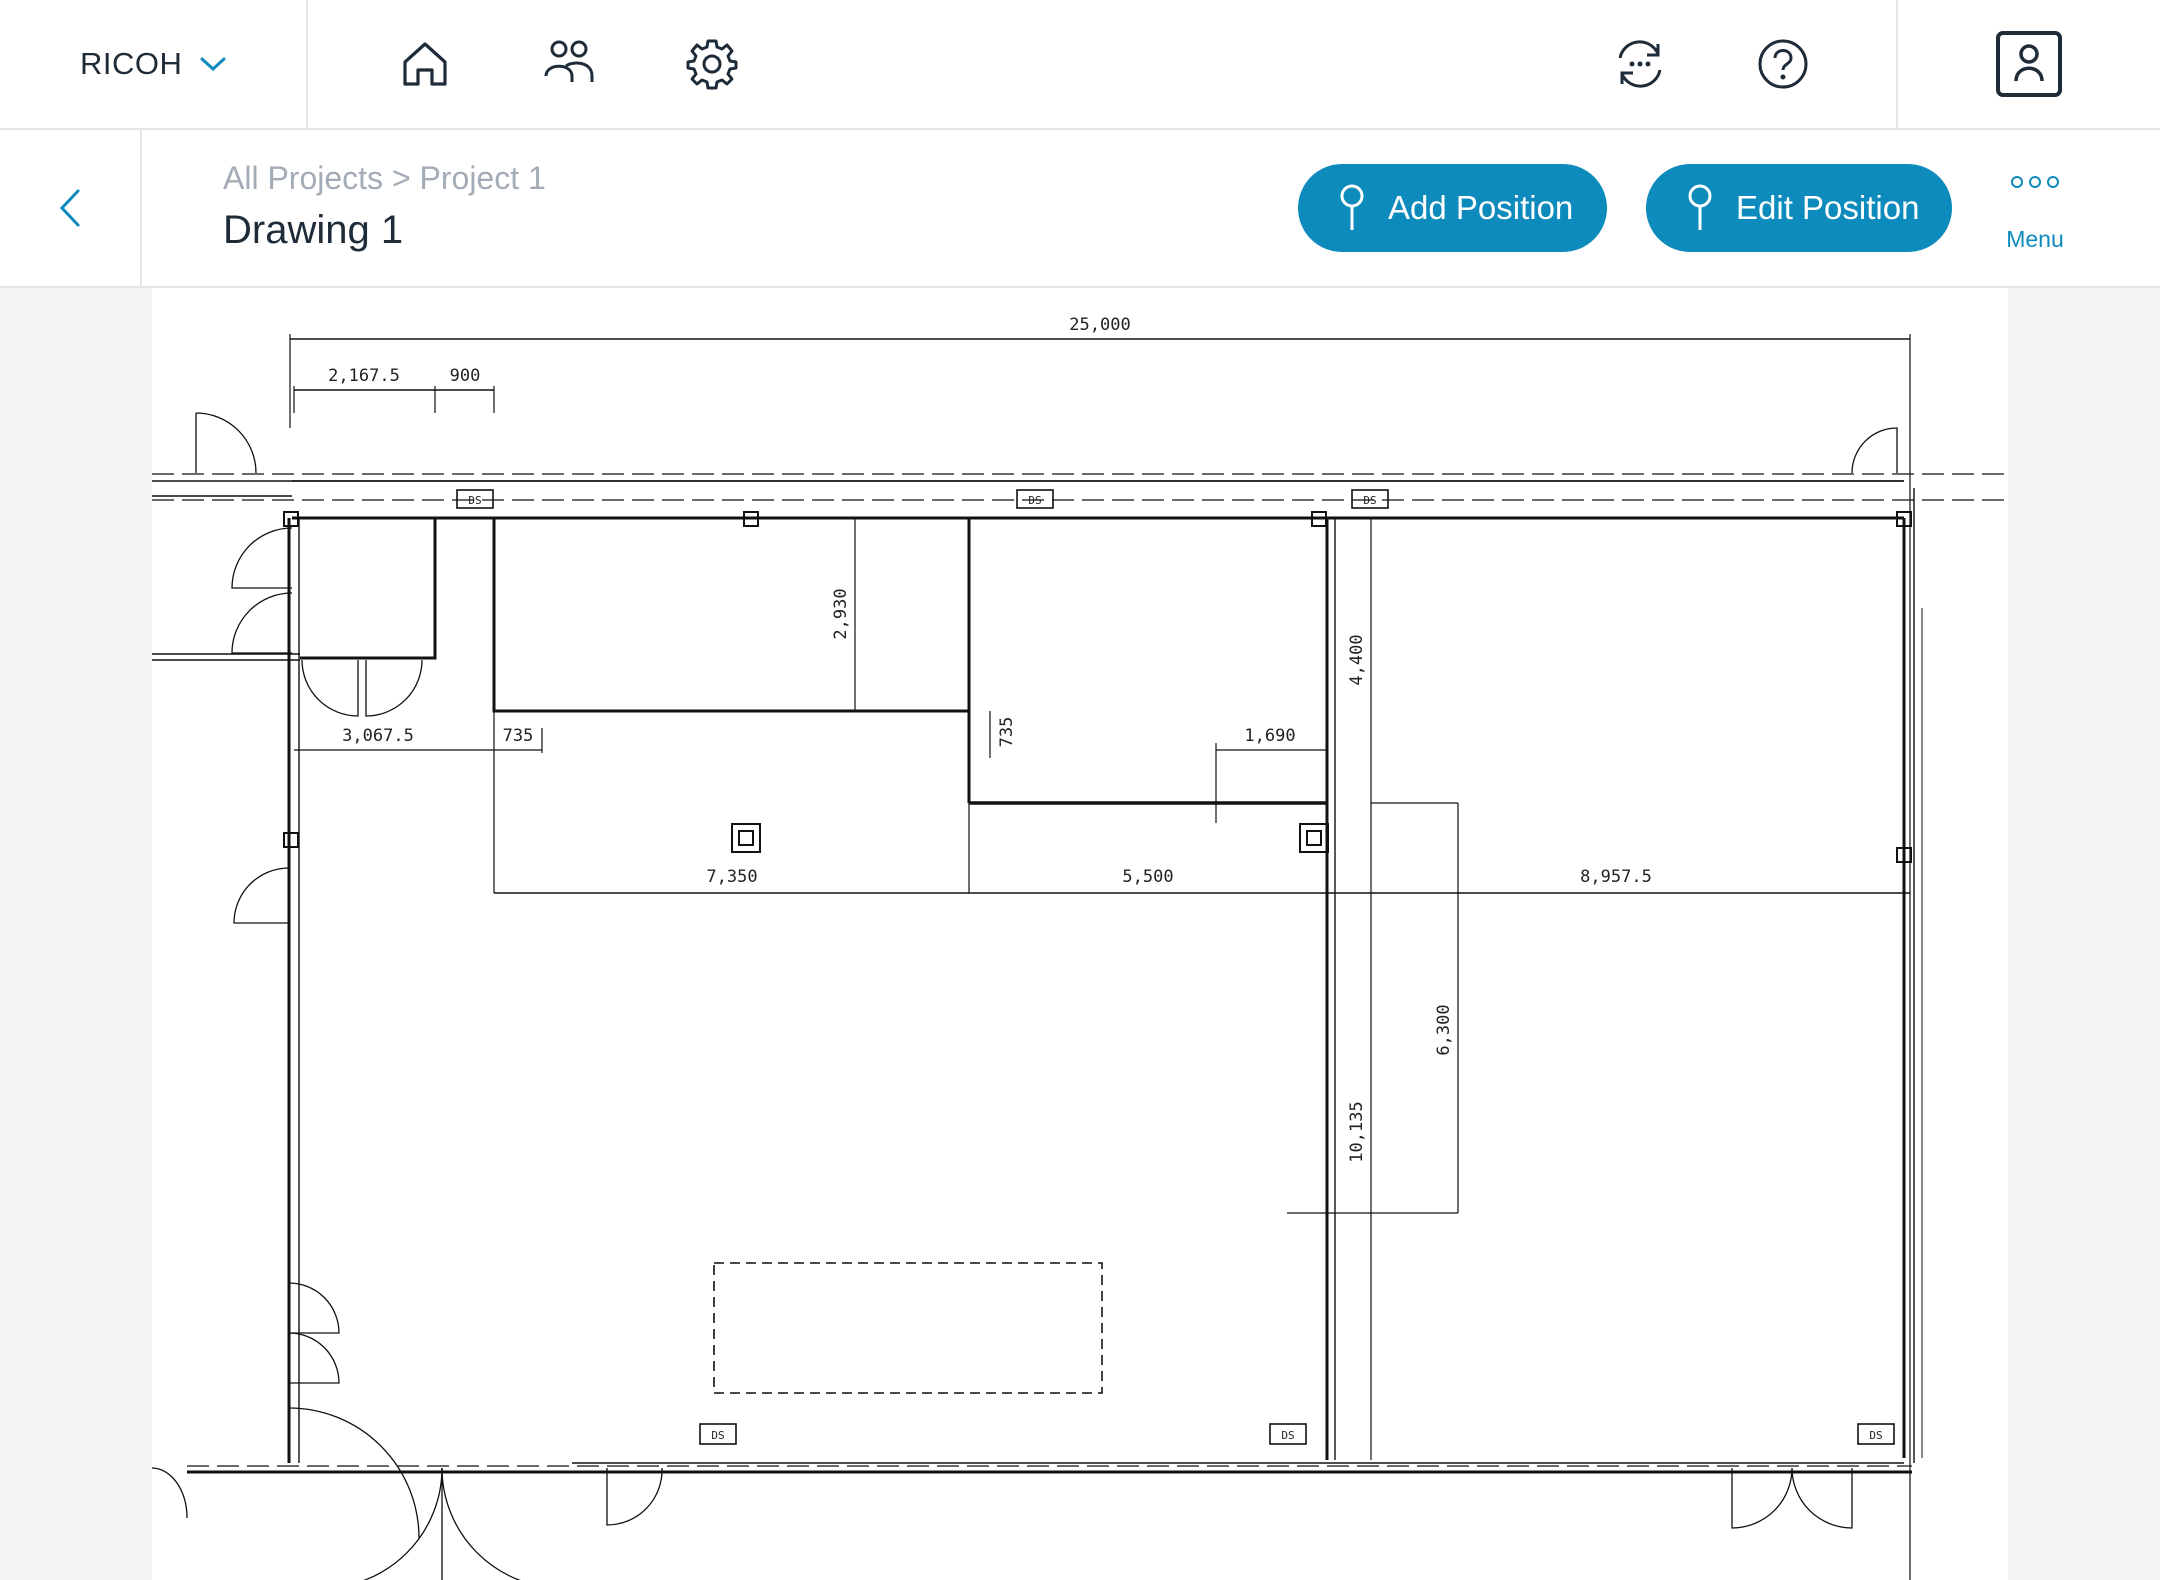 The height and width of the screenshot is (1580, 2160). I want to click on chevron-left-icon, so click(69, 208).